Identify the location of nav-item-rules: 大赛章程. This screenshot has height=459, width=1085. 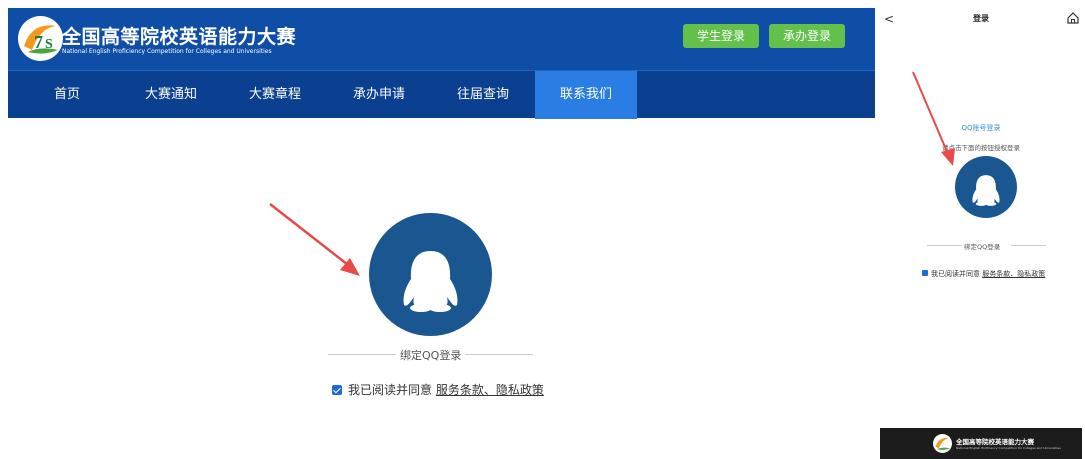
(275, 95).